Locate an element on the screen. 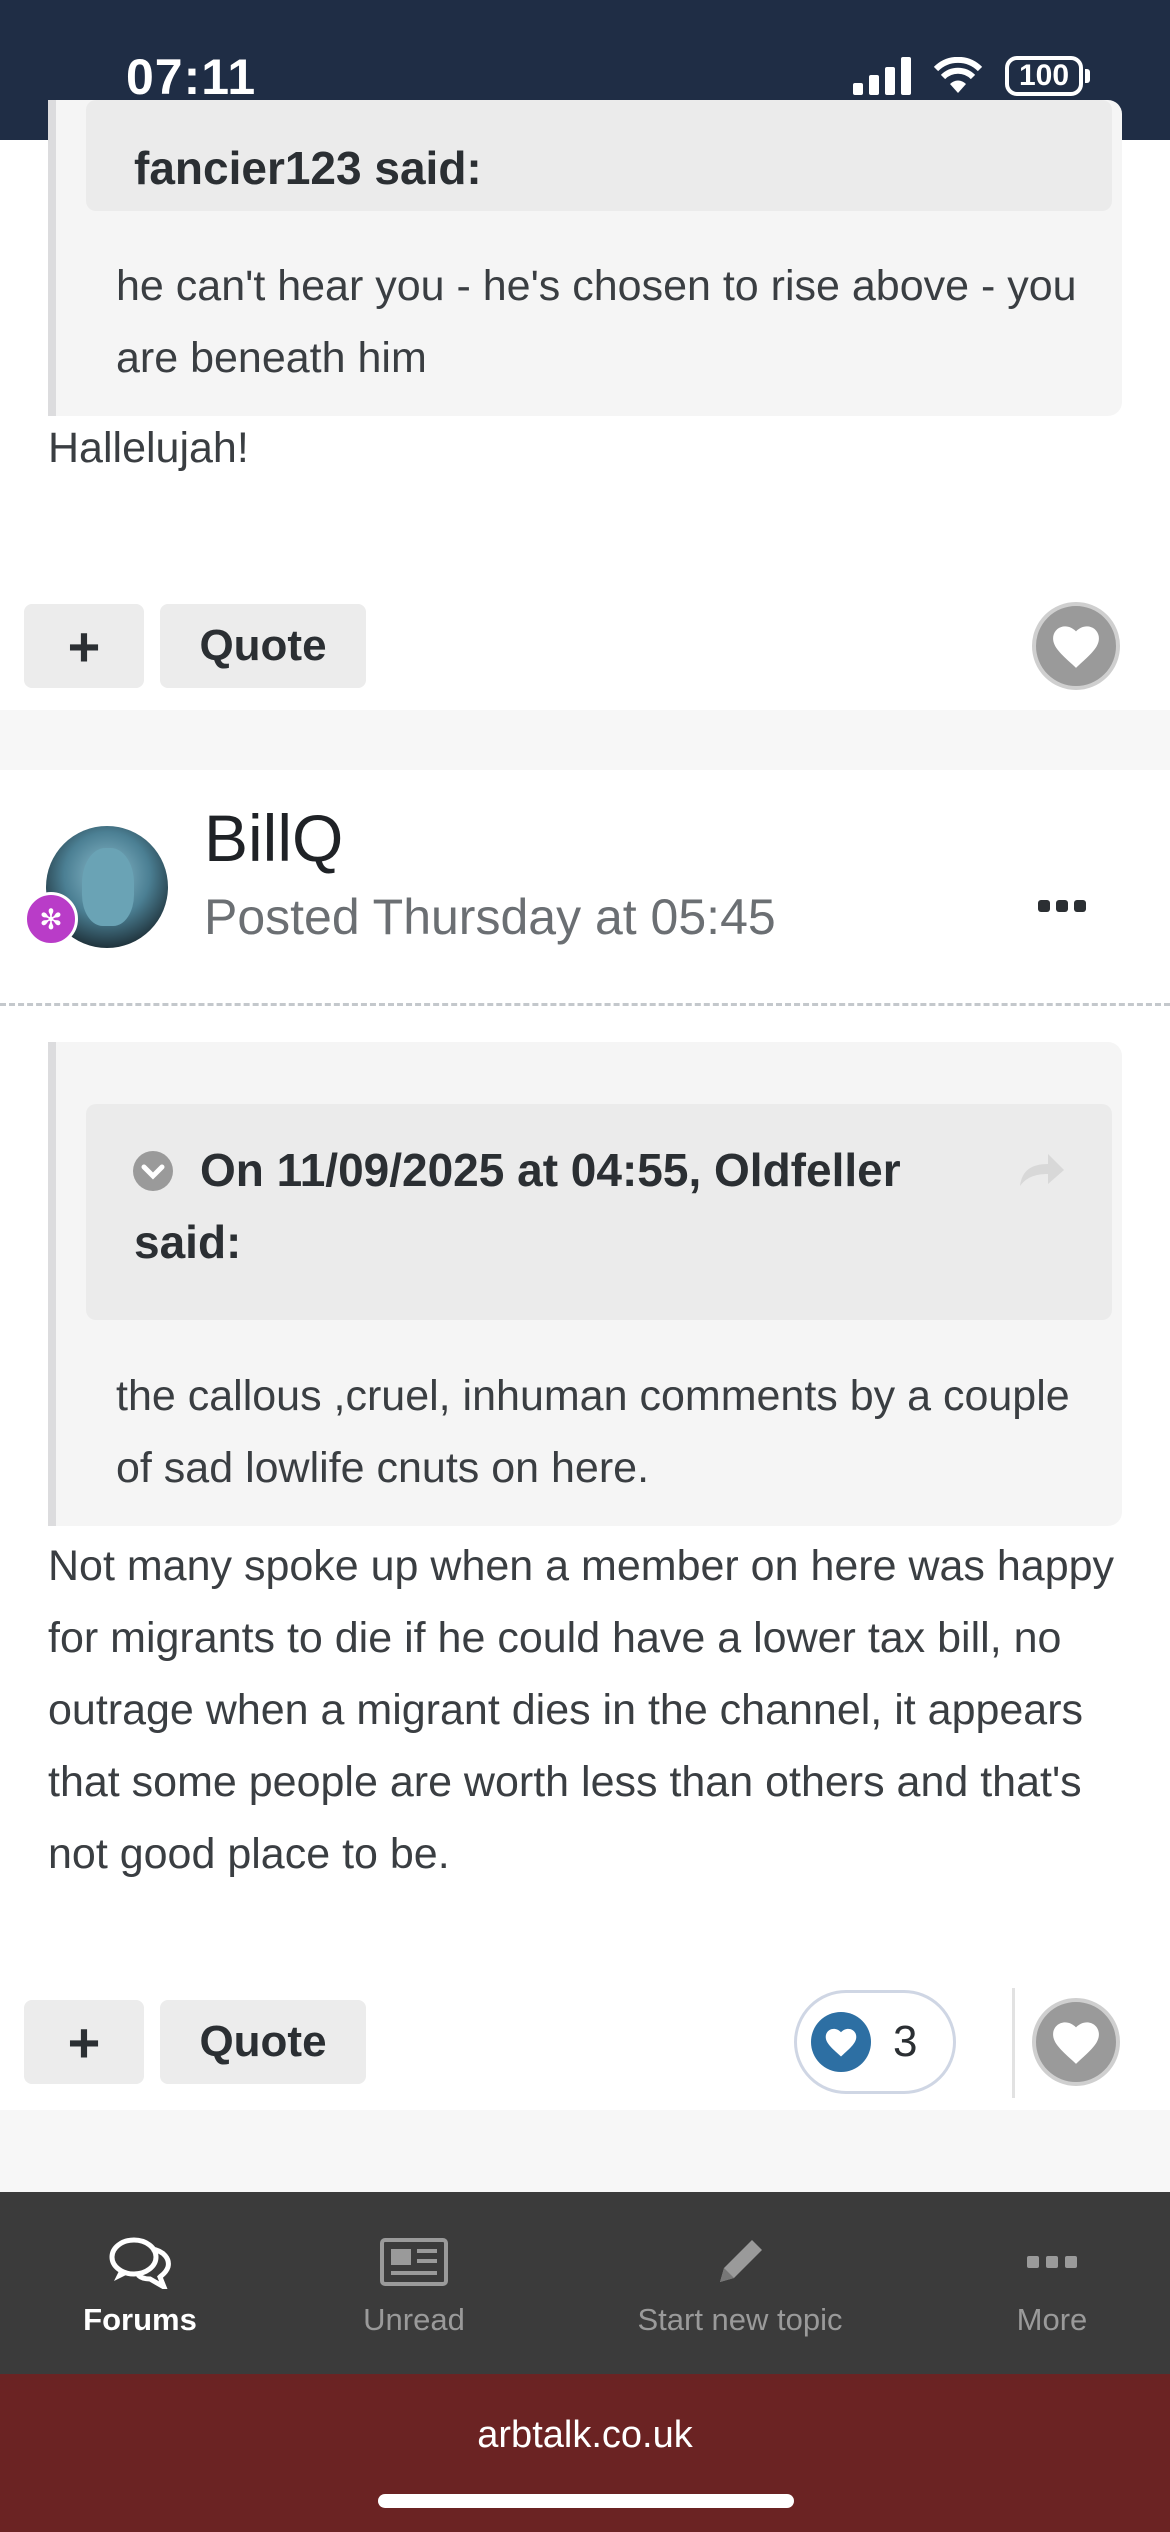 The height and width of the screenshot is (2532, 1170). nav-item-start-new-topic: Start new topic is located at coordinates (740, 2283).